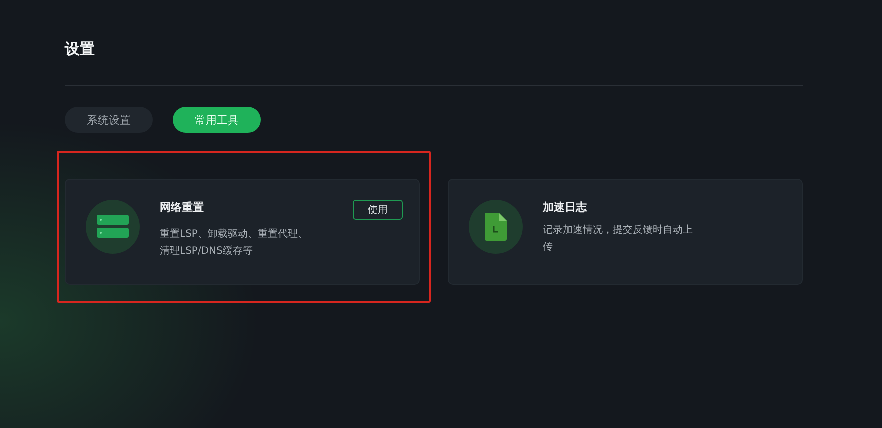  What do you see at coordinates (378, 210) in the screenshot?
I see `use-button: 使用` at bounding box center [378, 210].